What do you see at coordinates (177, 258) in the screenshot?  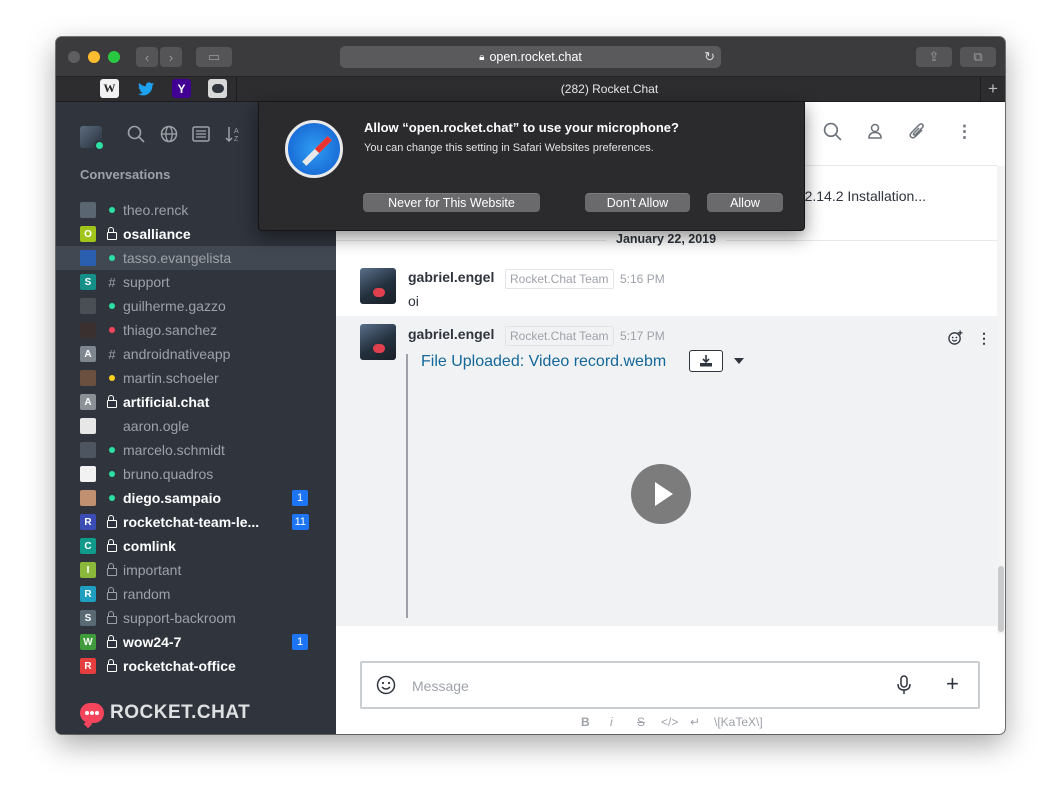 I see `room-name: tasso.evangelista` at bounding box center [177, 258].